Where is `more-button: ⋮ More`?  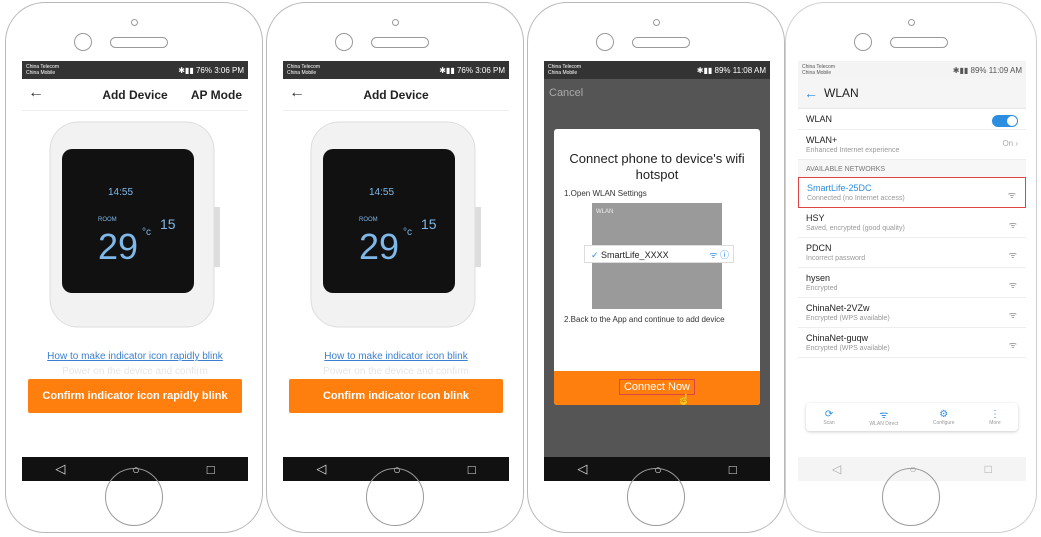
more-button: ⋮ More is located at coordinates (994, 417).